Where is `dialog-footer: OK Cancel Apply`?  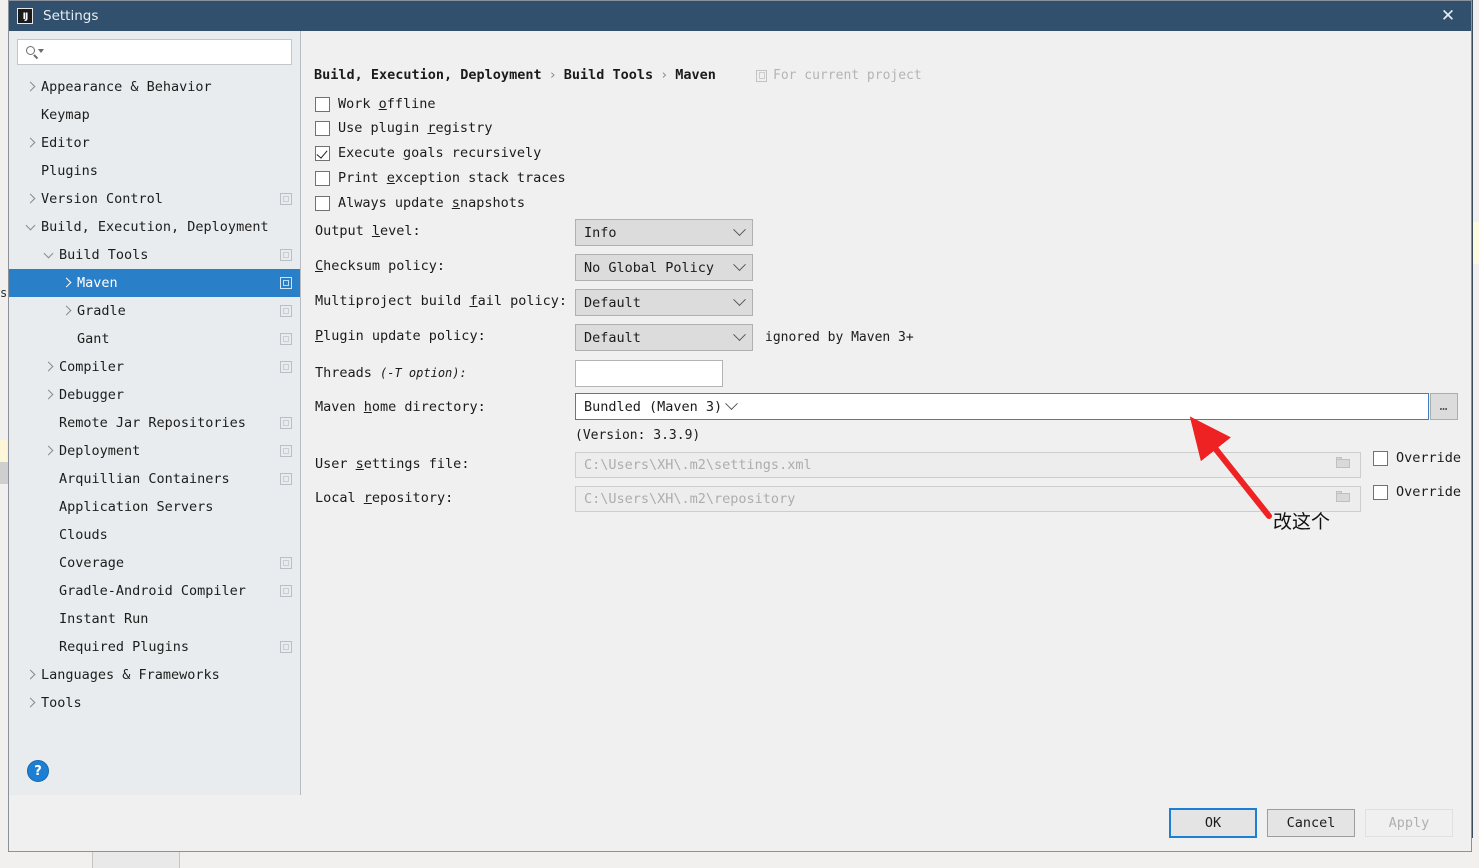 dialog-footer: OK Cancel Apply is located at coordinates (740, 823).